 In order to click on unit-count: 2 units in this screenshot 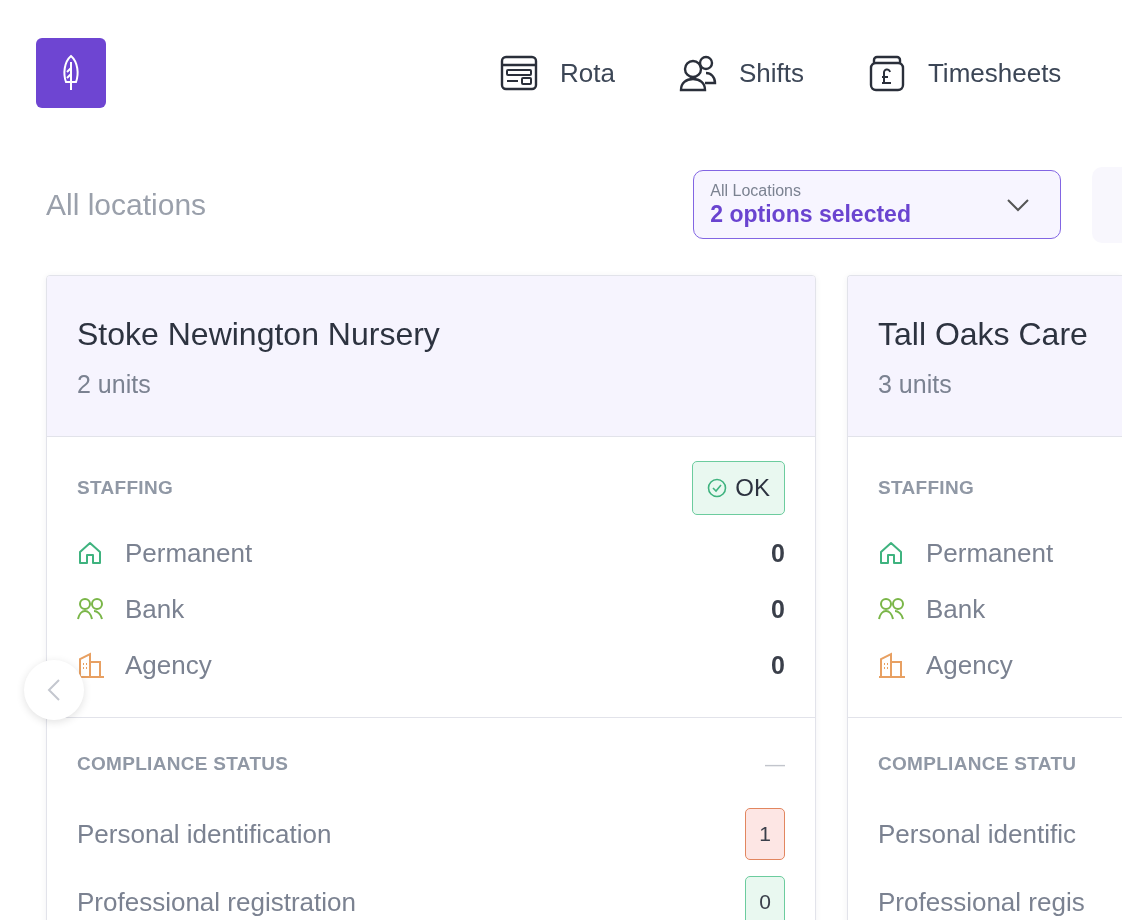, I will do `click(114, 384)`.